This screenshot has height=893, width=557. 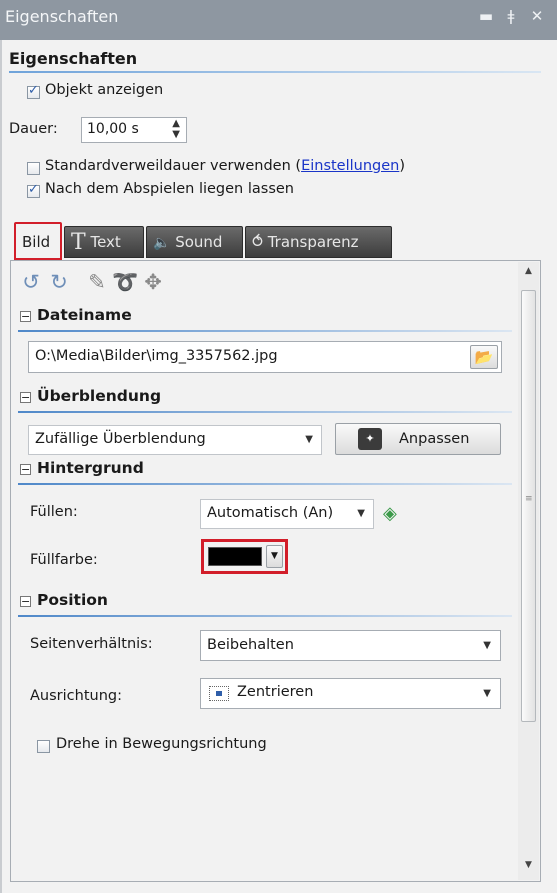 I want to click on fill-color-label: Füllfarbe:, so click(x=64, y=560).